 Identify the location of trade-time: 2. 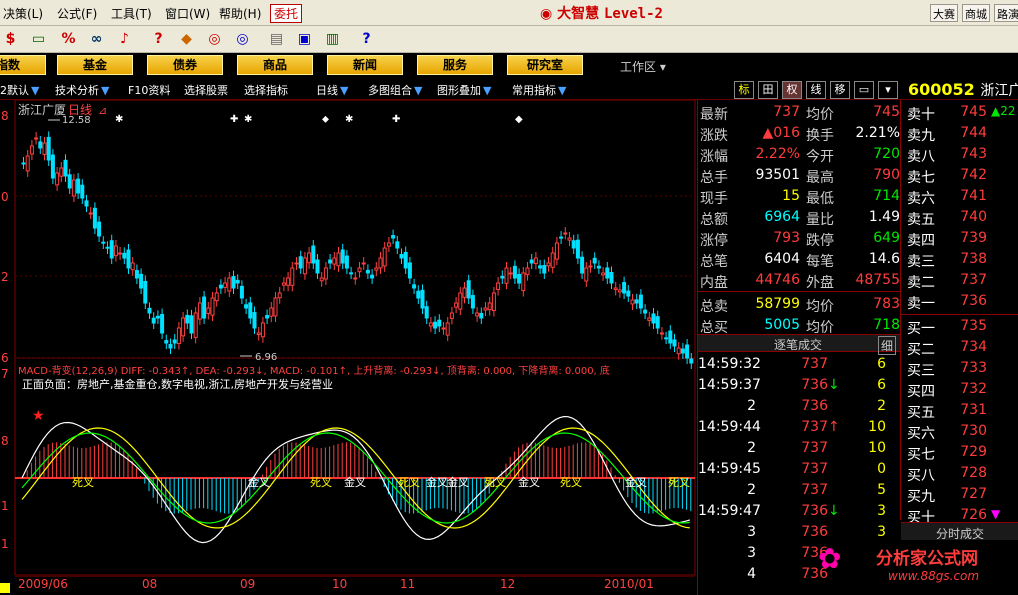
(751, 490).